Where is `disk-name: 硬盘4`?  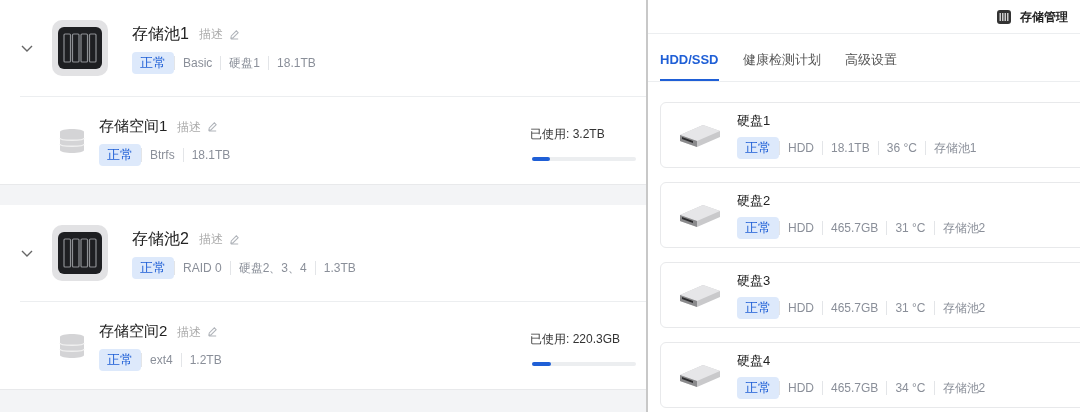
disk-name: 硬盘4 is located at coordinates (754, 361).